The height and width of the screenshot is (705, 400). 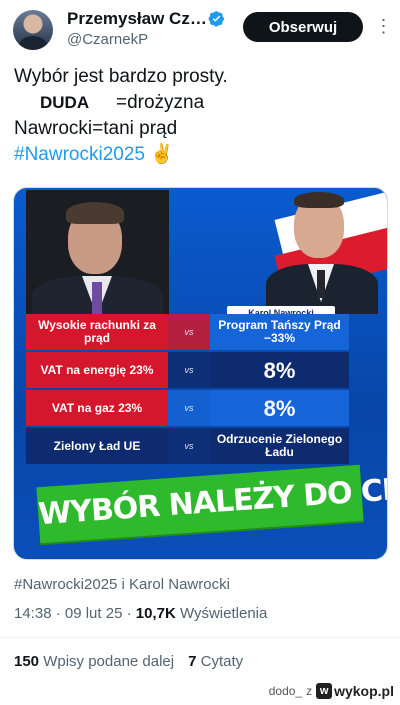 I want to click on row-left: VAT na gaz 23%, so click(x=97, y=408).